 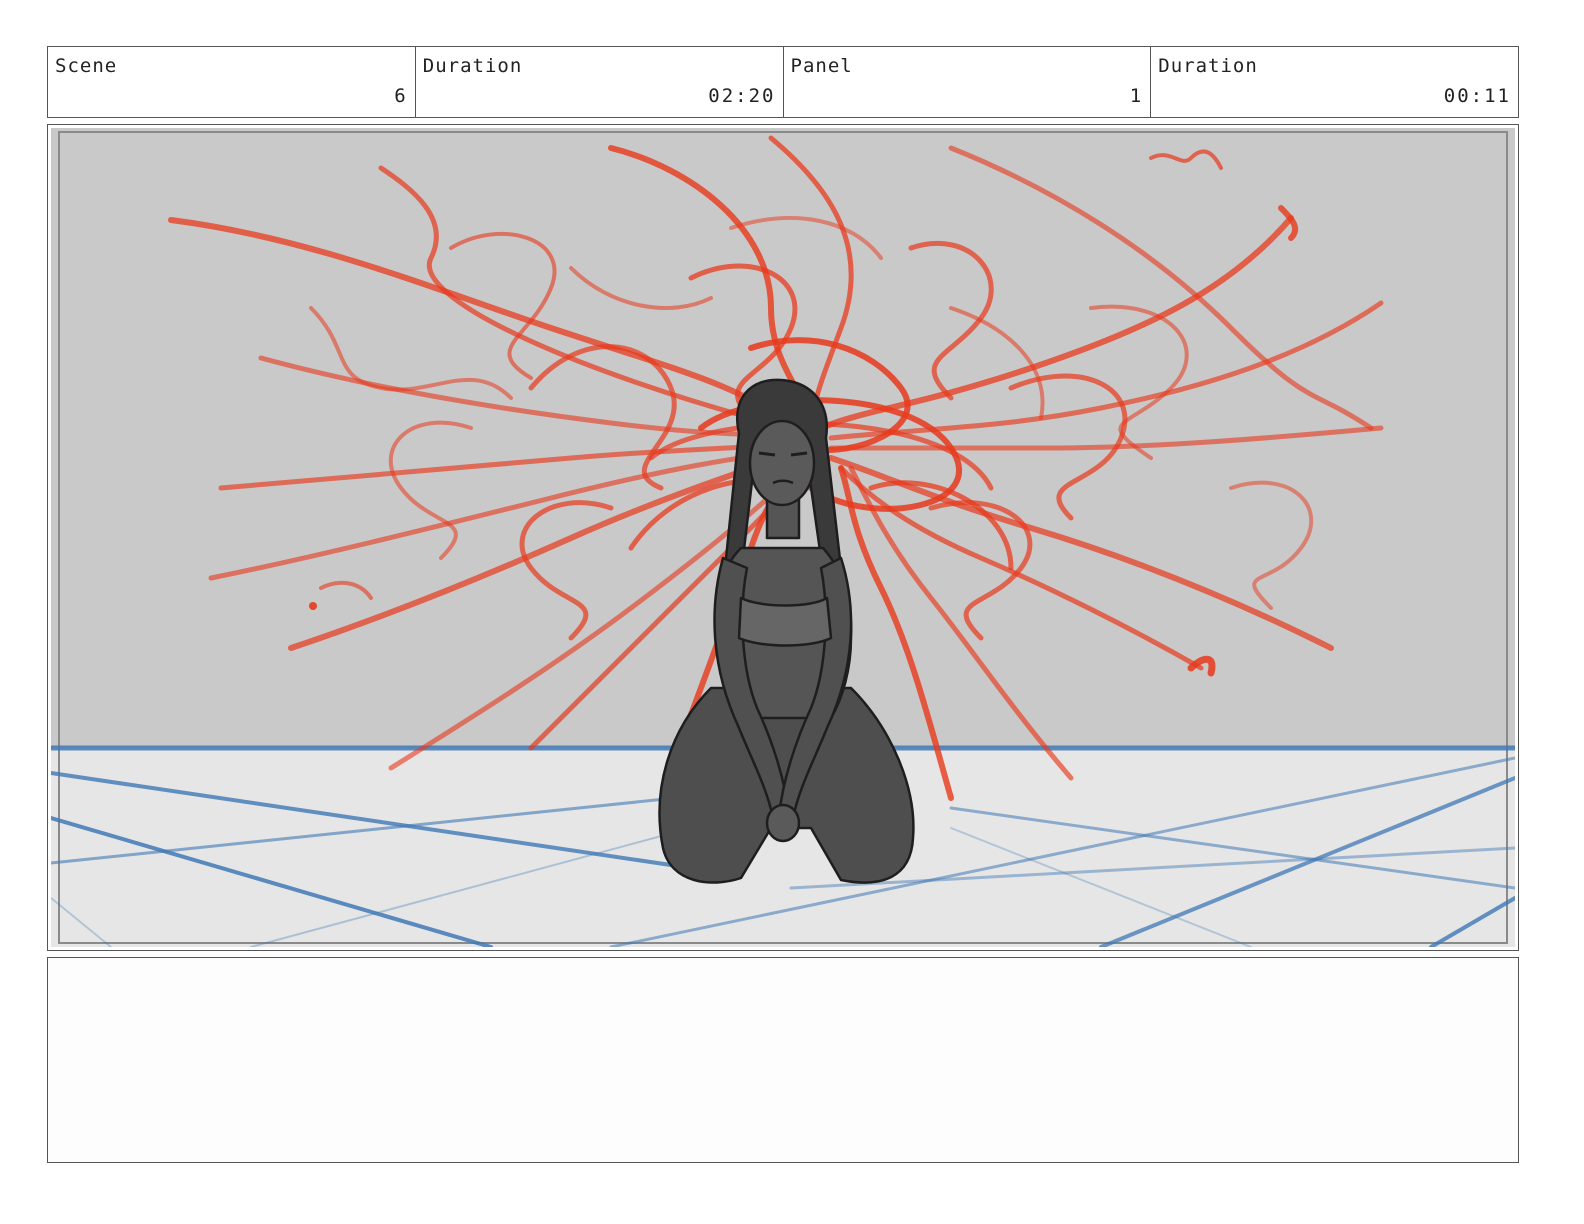 I want to click on scene-label: Scene, so click(x=86, y=66).